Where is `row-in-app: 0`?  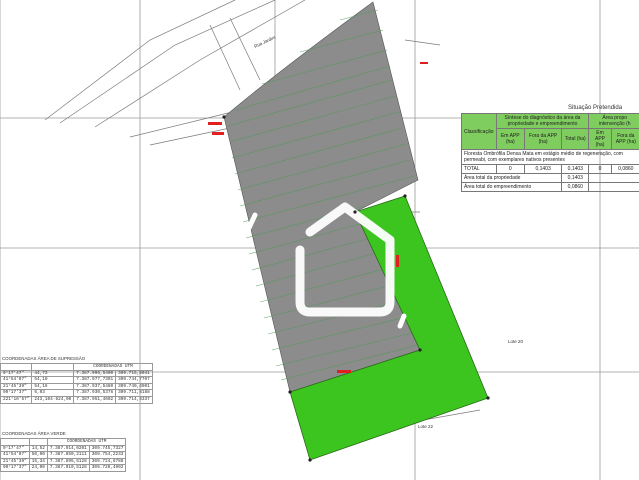 row-in-app: 0 is located at coordinates (510, 169).